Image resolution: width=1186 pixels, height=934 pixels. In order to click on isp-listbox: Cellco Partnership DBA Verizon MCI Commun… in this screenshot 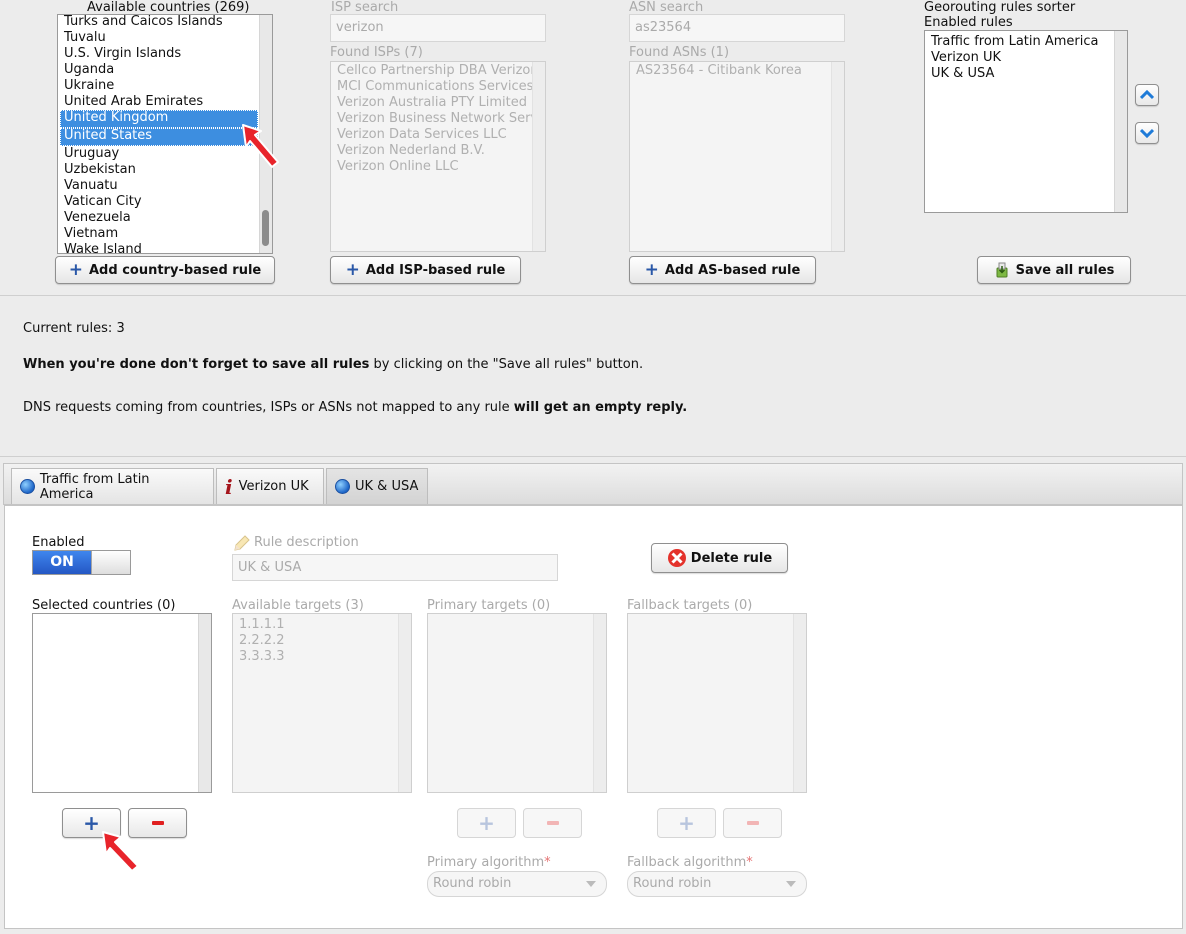, I will do `click(438, 156)`.